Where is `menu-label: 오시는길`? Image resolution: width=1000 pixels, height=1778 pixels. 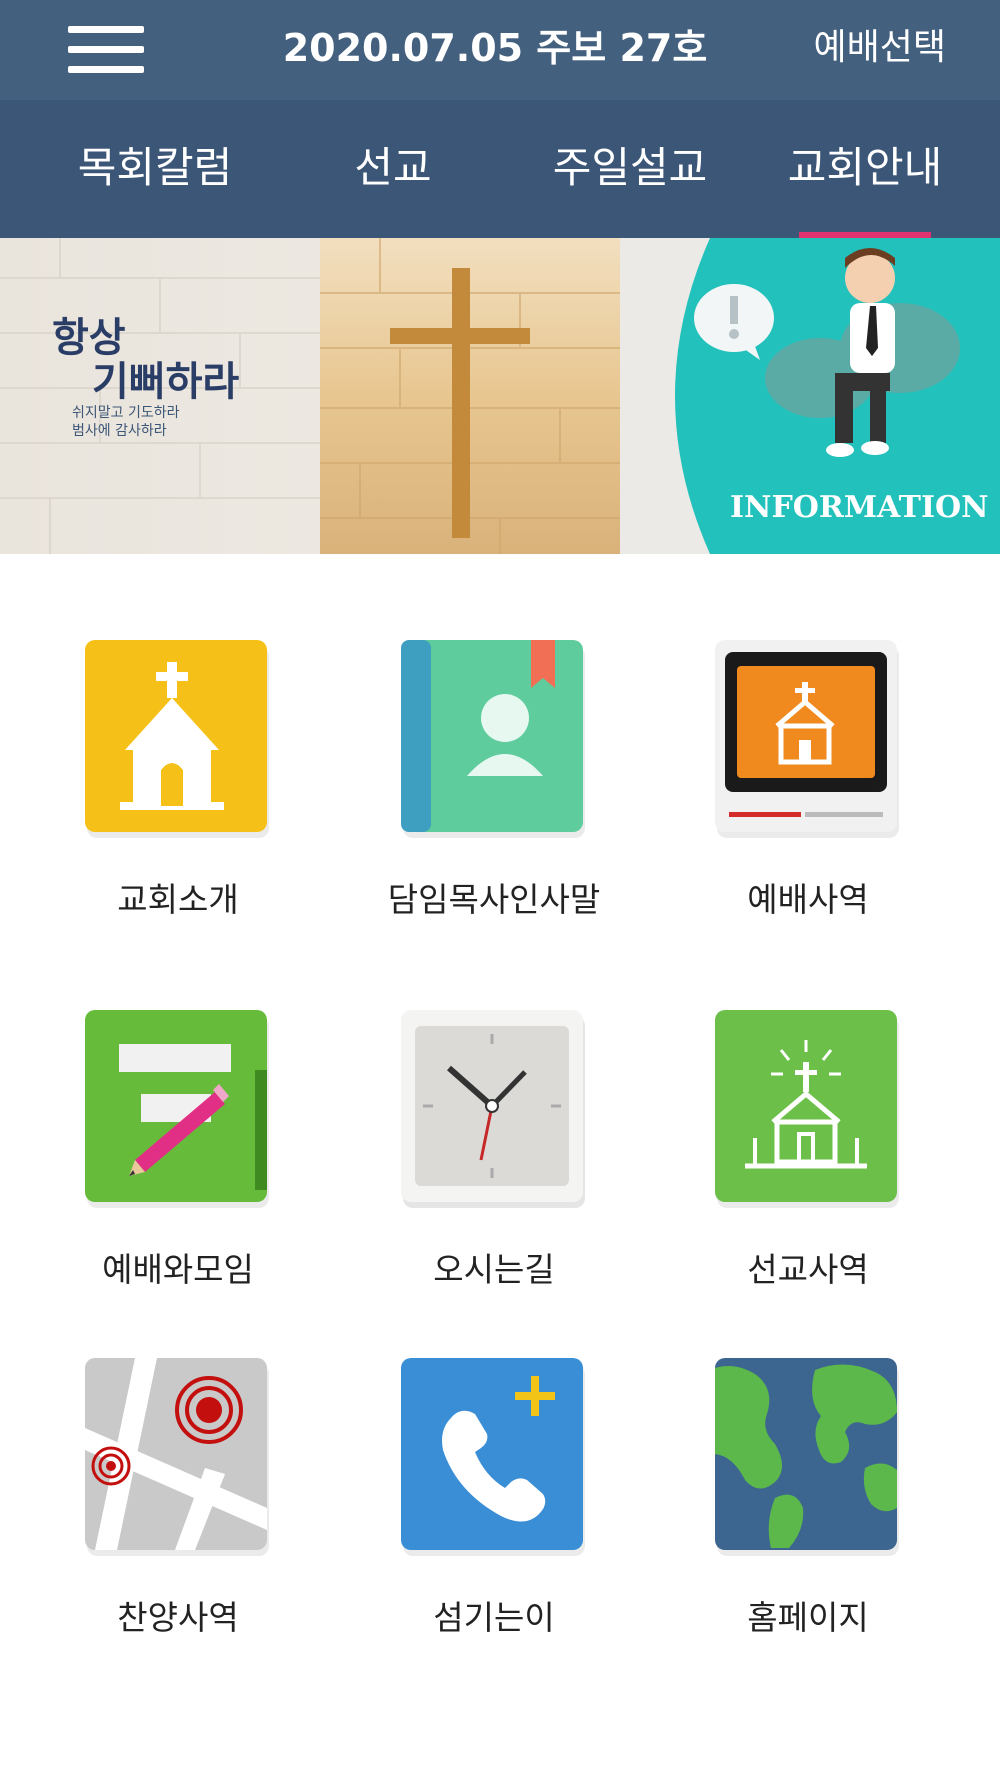
menu-label: 오시는길 is located at coordinates (494, 1269).